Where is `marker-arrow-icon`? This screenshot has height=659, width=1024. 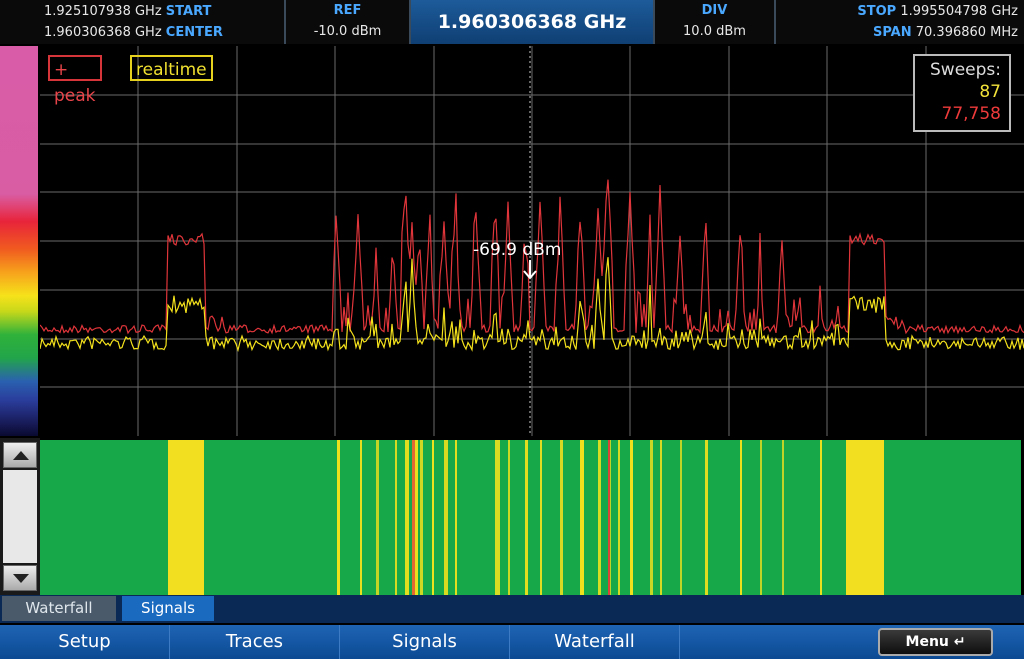
marker-arrow-icon is located at coordinates (530, 270).